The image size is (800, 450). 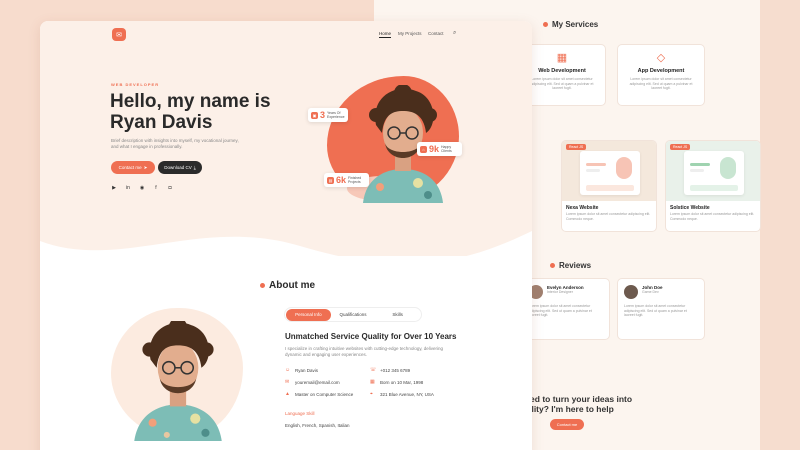 I want to click on hero-title-line: Ryan Davis, so click(x=161, y=122).